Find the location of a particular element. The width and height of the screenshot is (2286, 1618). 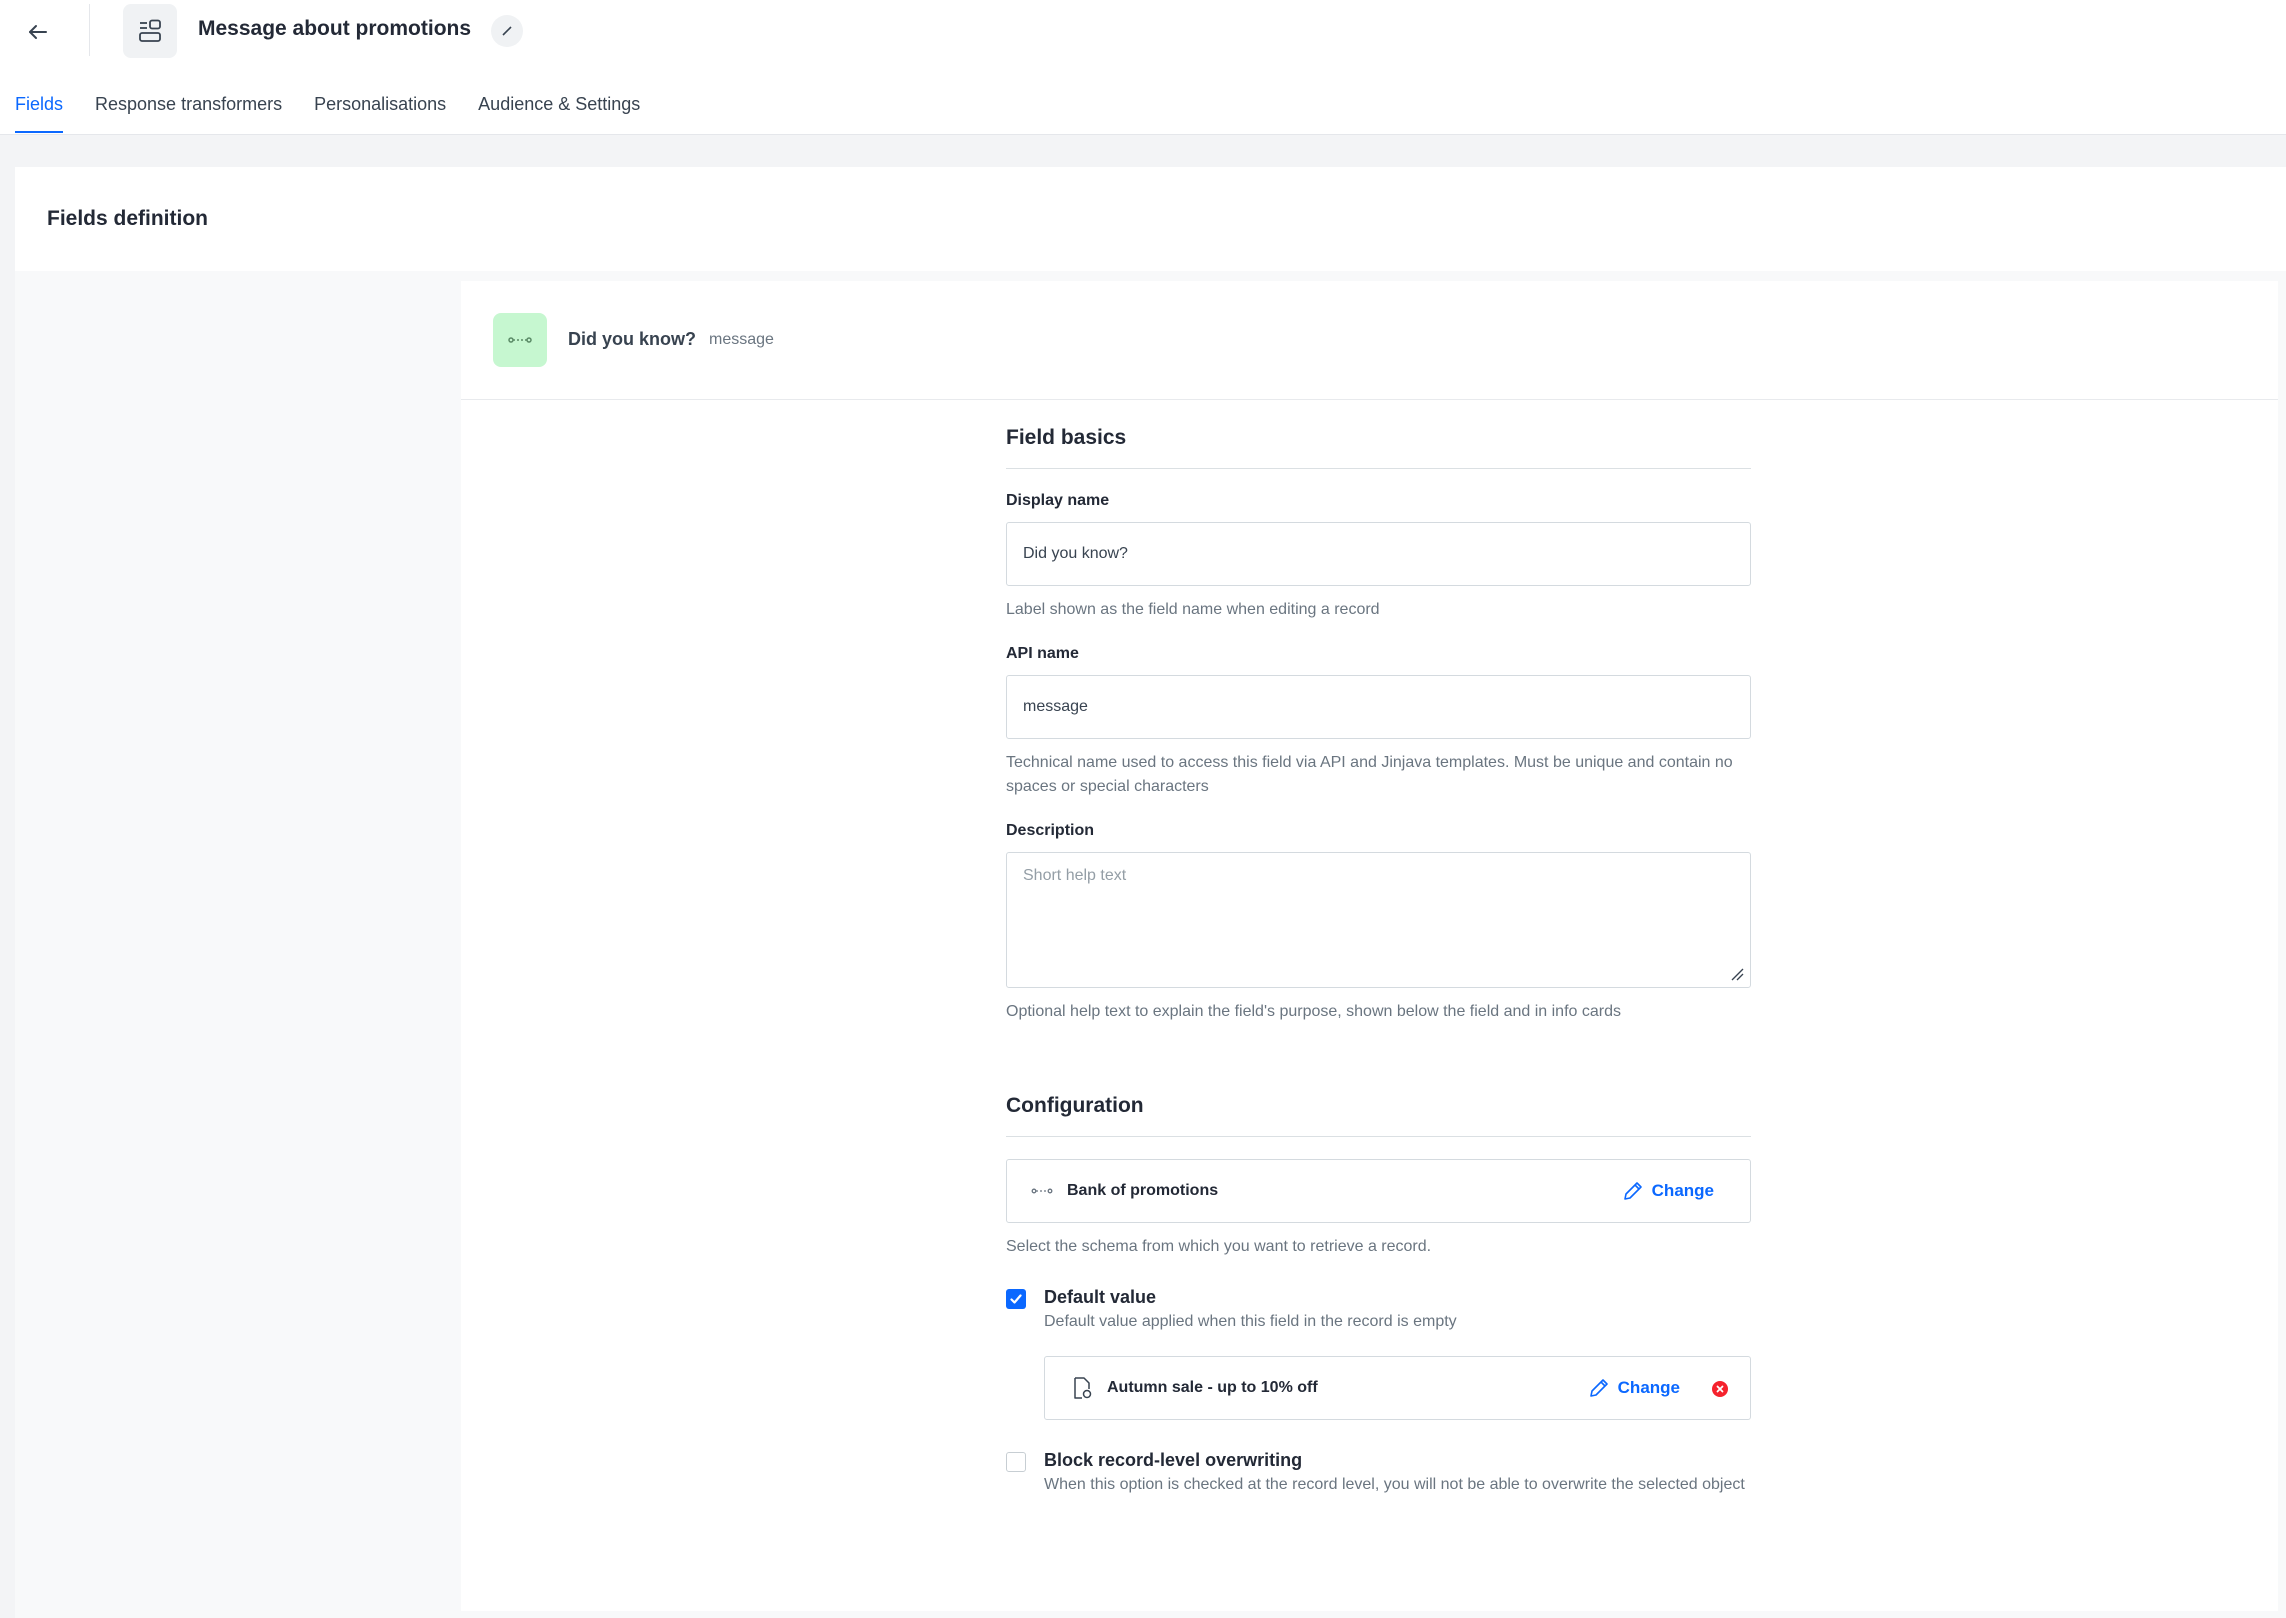

block-overwrite-checkbox is located at coordinates (1016, 1462).